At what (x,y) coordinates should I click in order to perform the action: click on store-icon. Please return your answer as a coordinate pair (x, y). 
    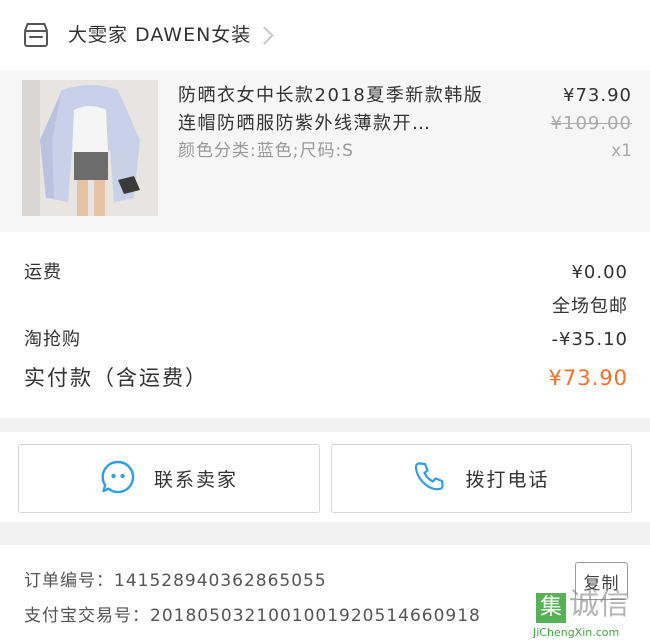
    Looking at the image, I should click on (36, 35).